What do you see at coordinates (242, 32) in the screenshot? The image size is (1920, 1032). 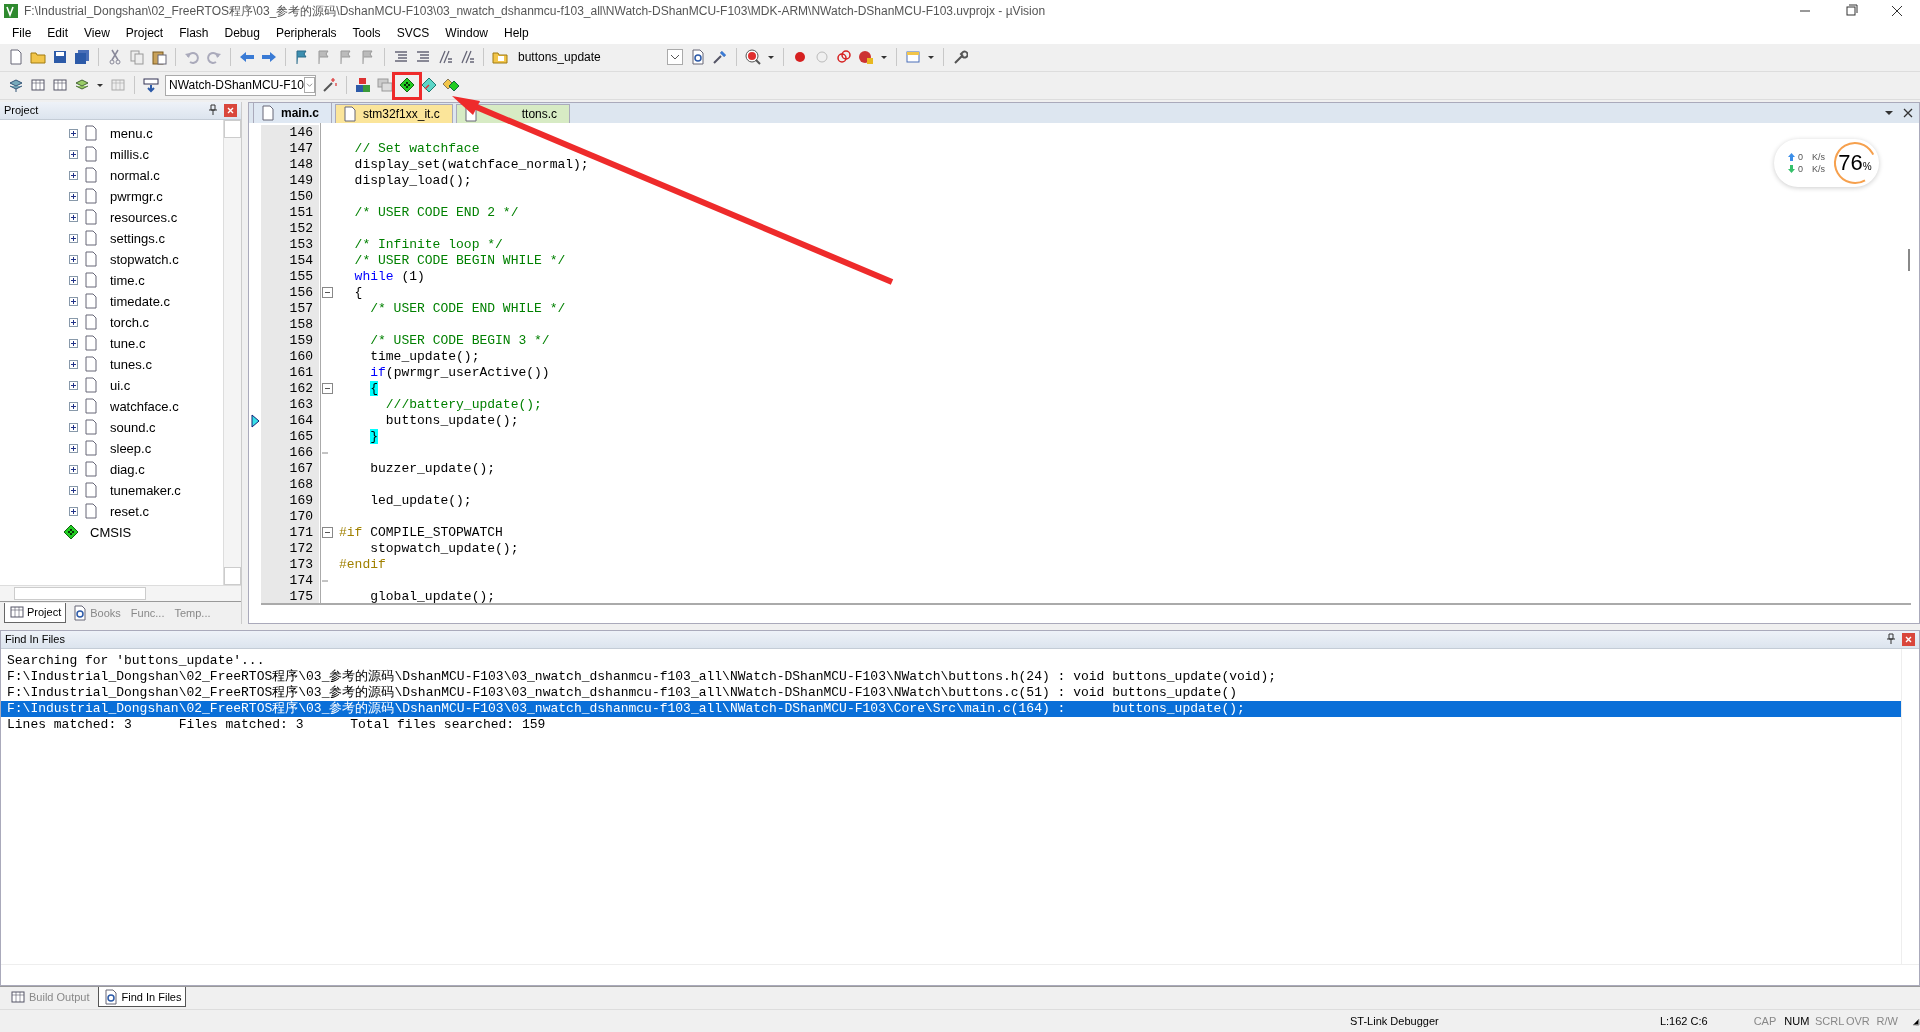 I see `menu-item: Debug` at bounding box center [242, 32].